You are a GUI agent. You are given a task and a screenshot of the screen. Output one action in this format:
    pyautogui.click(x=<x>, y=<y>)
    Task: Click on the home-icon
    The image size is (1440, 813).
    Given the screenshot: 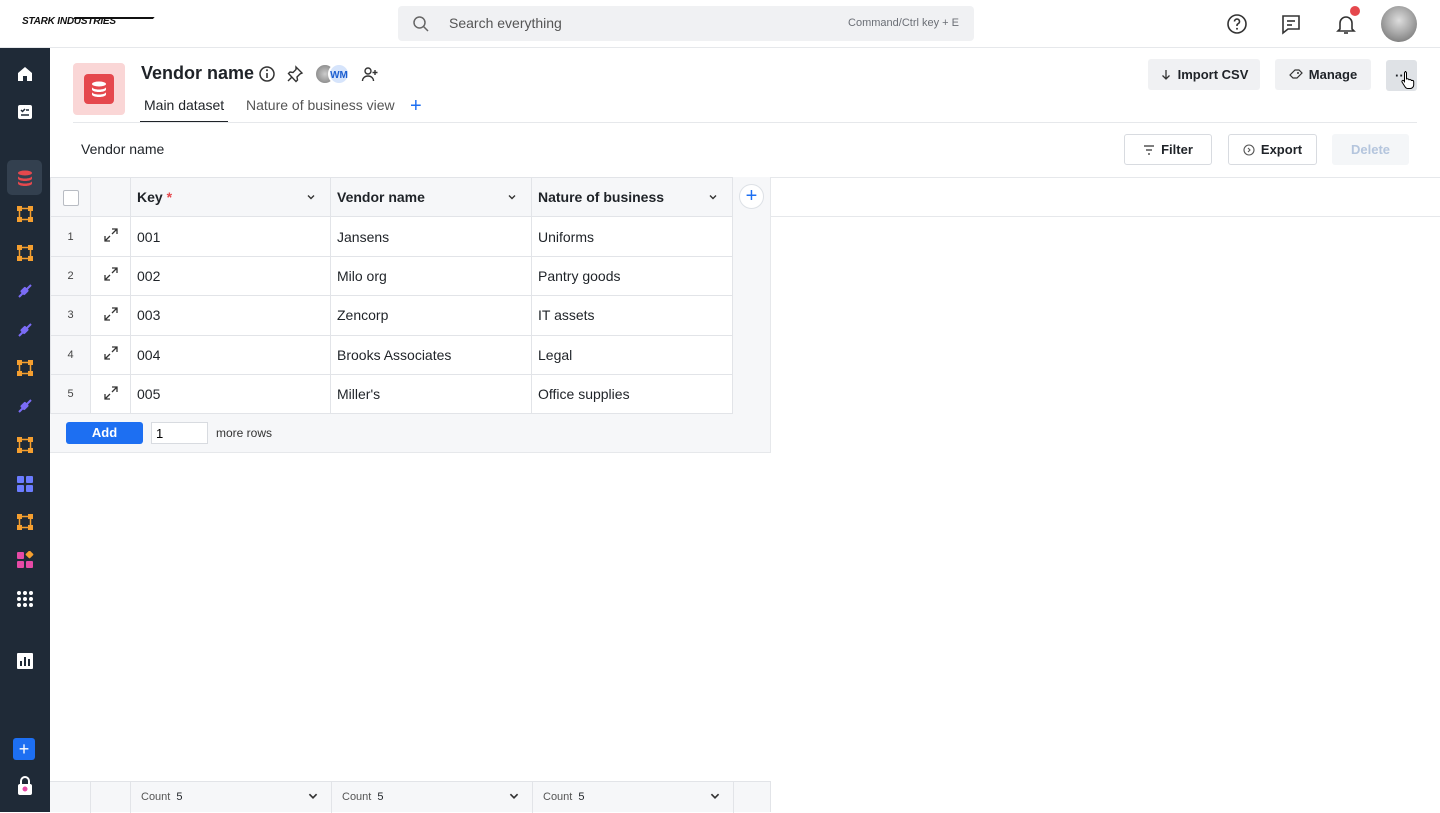 What is the action you would take?
    pyautogui.click(x=25, y=74)
    